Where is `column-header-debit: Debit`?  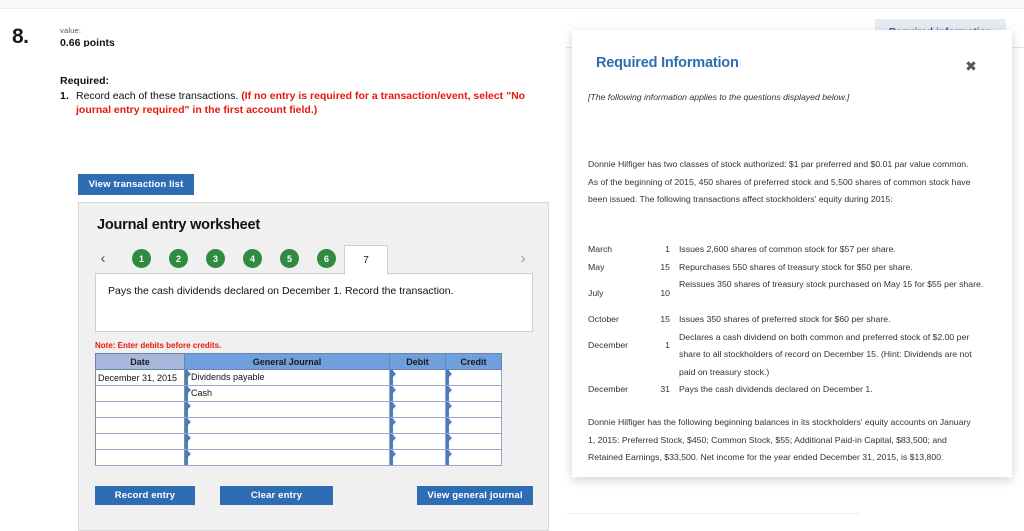 column-header-debit: Debit is located at coordinates (417, 361).